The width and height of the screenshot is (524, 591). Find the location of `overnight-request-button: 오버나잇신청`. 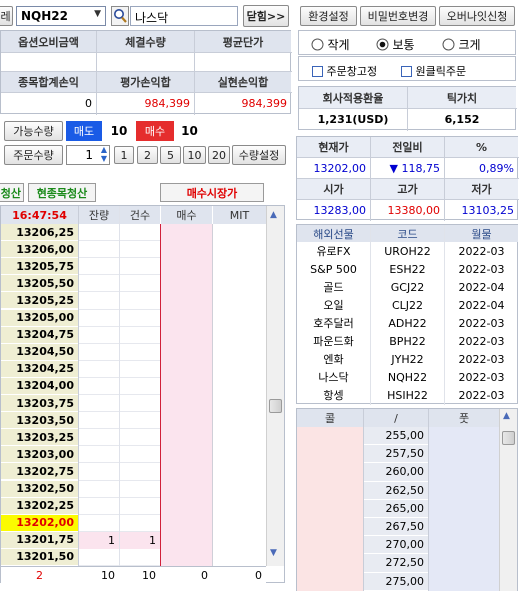

overnight-request-button: 오버나잇신청 is located at coordinates (477, 16).